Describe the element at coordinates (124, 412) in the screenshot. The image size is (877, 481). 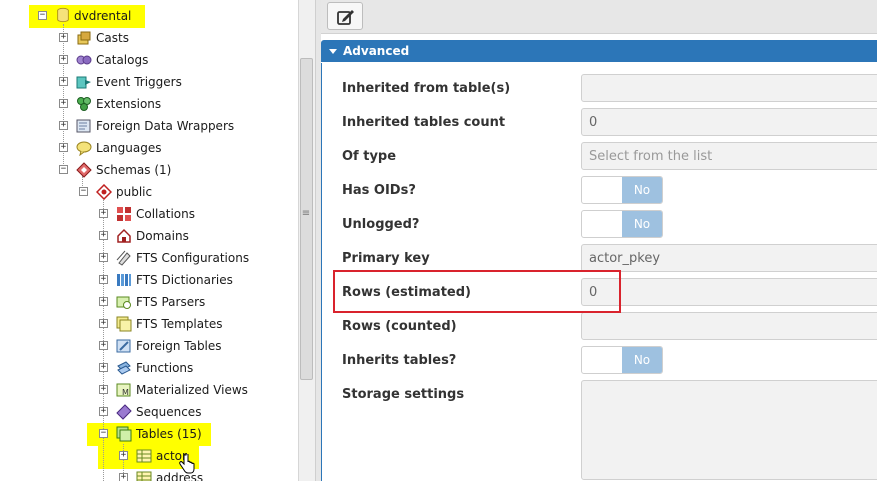
I see `sequences-icon` at that location.